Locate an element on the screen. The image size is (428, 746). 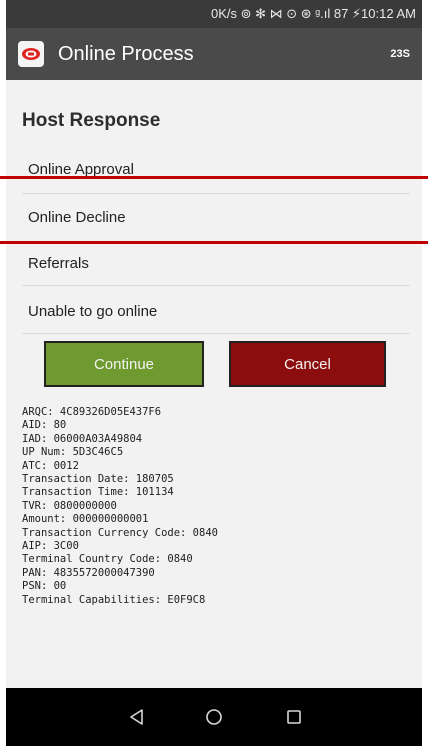
continue-button: Continue is located at coordinates (124, 364).